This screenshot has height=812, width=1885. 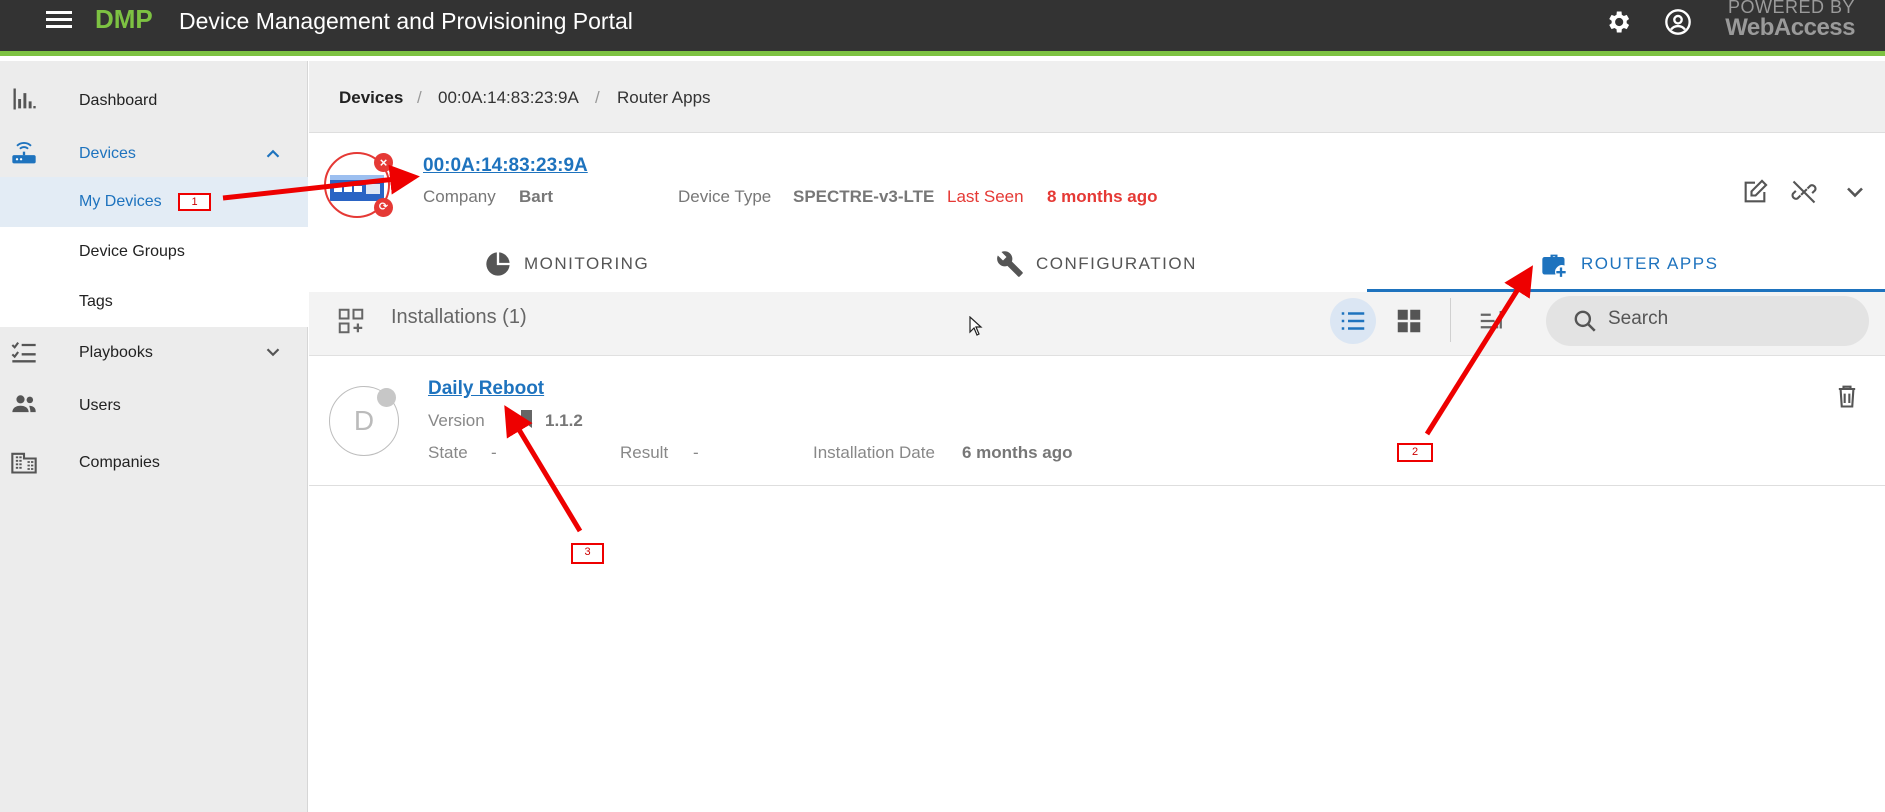 What do you see at coordinates (459, 317) in the screenshot?
I see `installations-title: Installations (1)` at bounding box center [459, 317].